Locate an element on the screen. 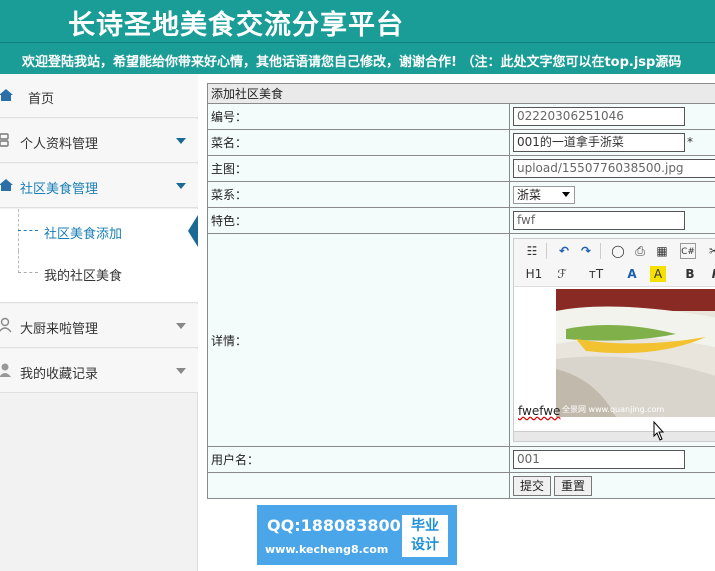  reset-button: 重置 is located at coordinates (573, 485).